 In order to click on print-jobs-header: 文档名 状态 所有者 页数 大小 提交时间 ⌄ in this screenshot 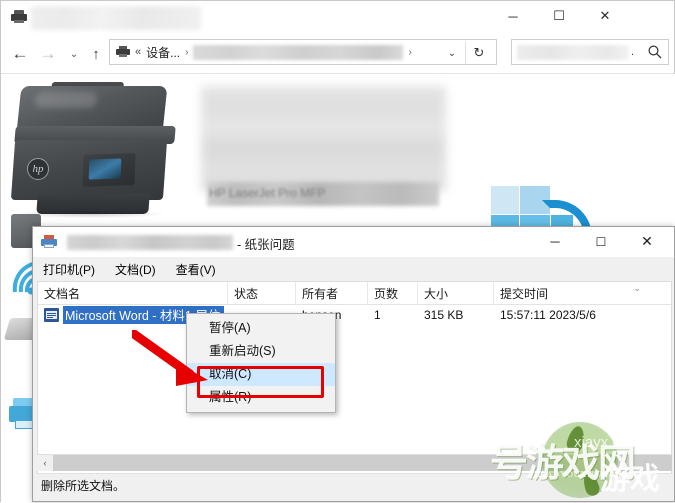, I will do `click(354, 293)`.